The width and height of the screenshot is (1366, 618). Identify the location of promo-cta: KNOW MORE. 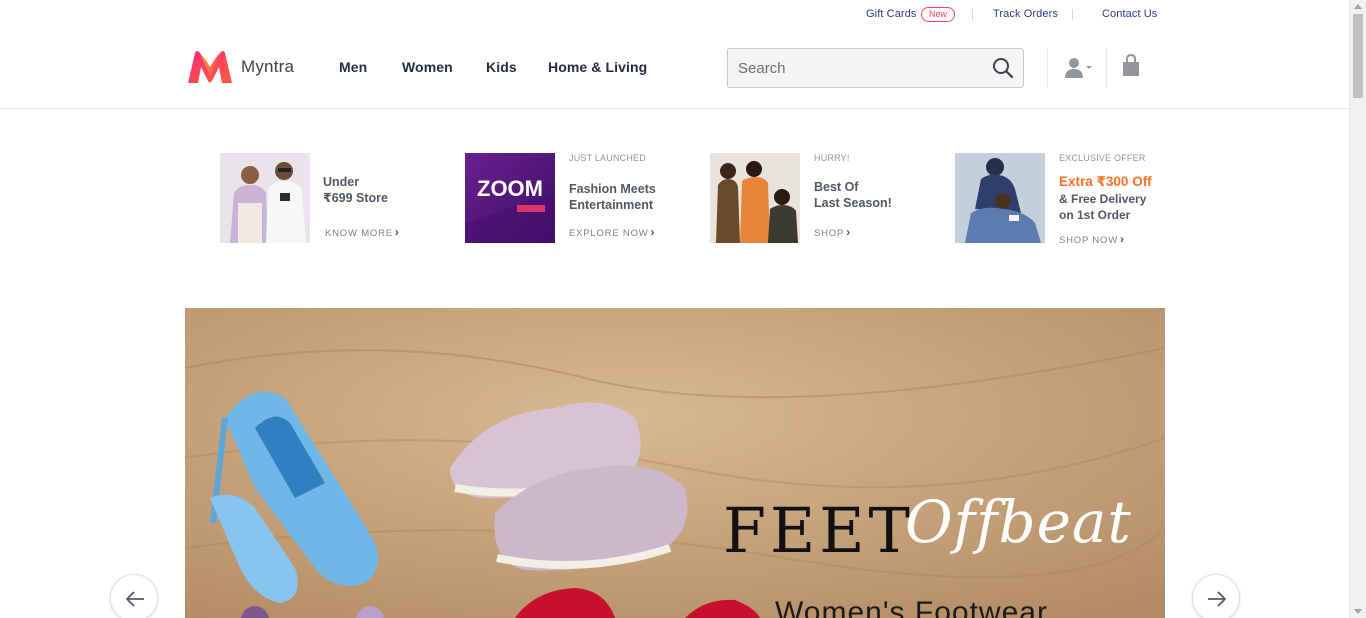
(362, 232).